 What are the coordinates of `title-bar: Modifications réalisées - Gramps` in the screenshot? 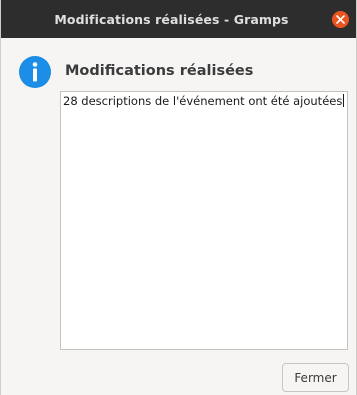 It's located at (178, 19).